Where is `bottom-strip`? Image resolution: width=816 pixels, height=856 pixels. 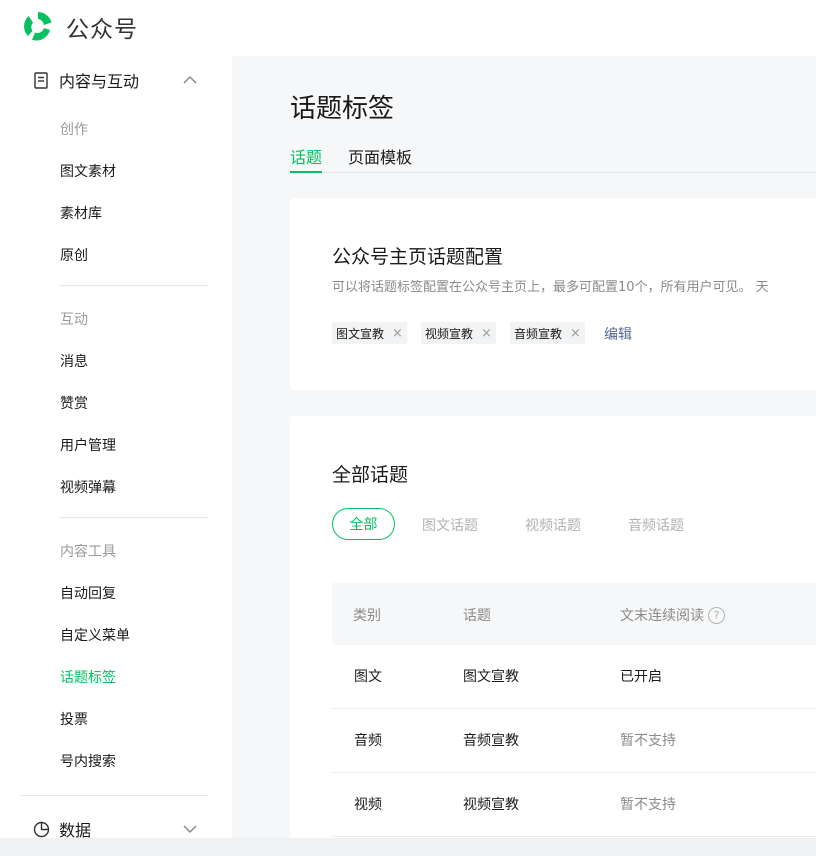
bottom-strip is located at coordinates (408, 847).